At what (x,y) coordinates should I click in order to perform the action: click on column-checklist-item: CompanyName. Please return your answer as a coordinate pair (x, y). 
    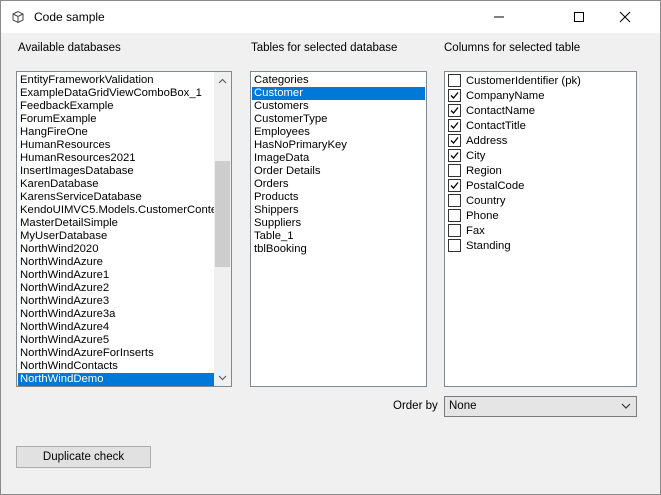
    Looking at the image, I should click on (540, 95).